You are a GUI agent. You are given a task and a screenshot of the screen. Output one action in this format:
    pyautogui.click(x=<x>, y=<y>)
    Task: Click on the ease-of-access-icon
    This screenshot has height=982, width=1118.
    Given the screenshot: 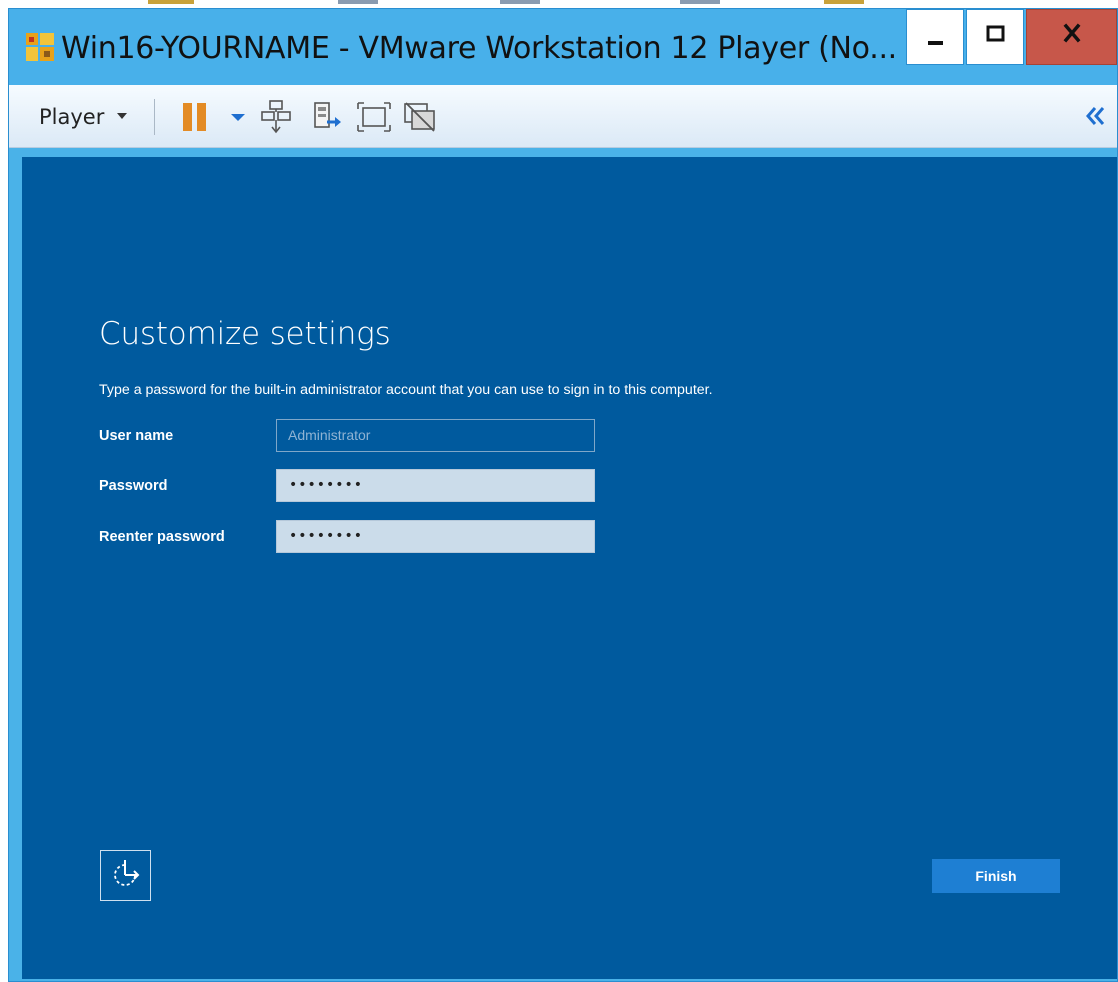 What is the action you would take?
    pyautogui.click(x=127, y=873)
    